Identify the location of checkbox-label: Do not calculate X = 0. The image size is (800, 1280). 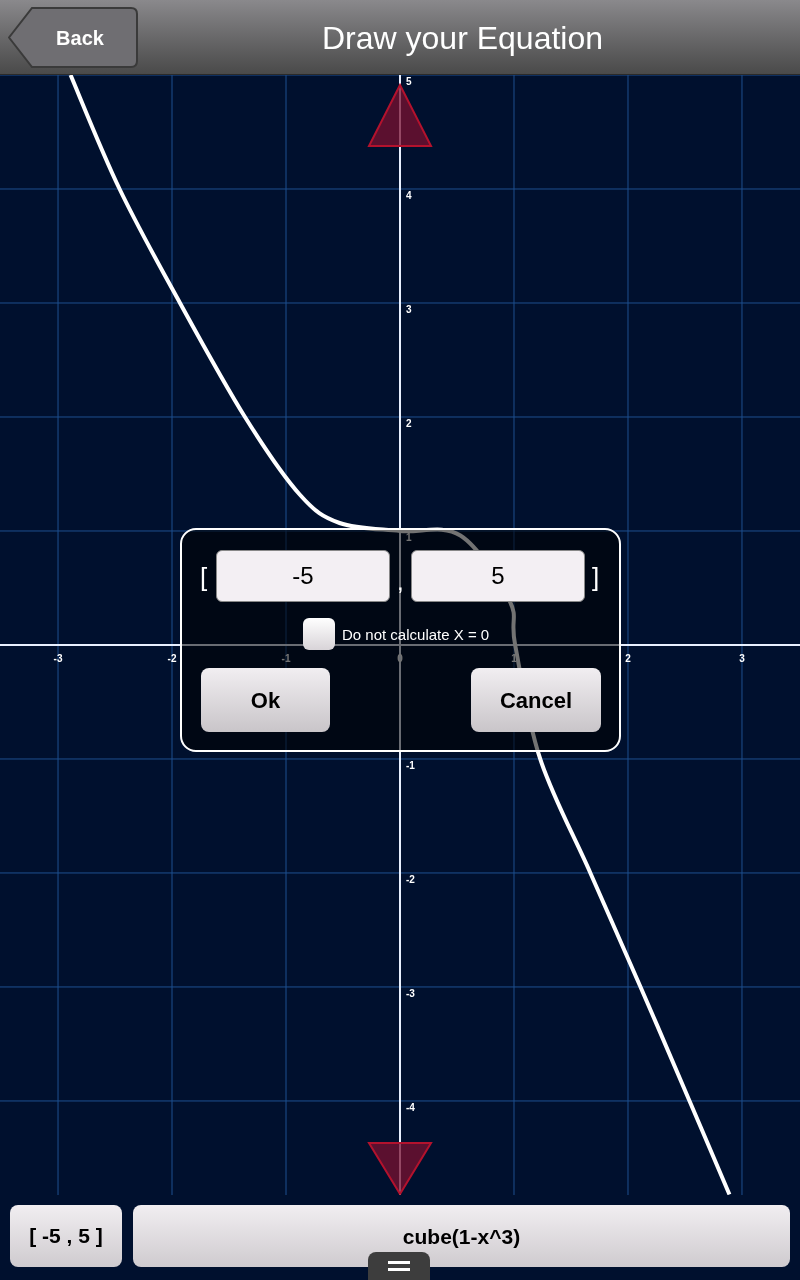
(416, 635).